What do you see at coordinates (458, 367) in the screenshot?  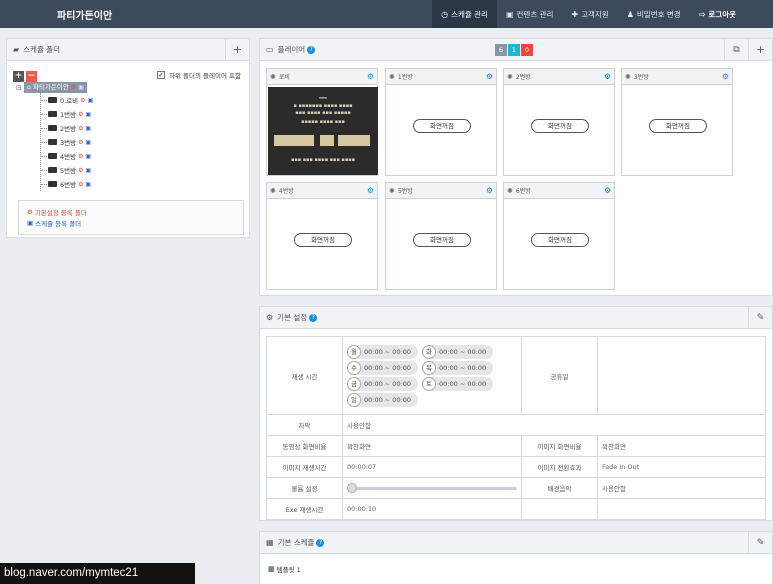 I see `day-schedule-thu: 목 00:00 ~ 00:00` at bounding box center [458, 367].